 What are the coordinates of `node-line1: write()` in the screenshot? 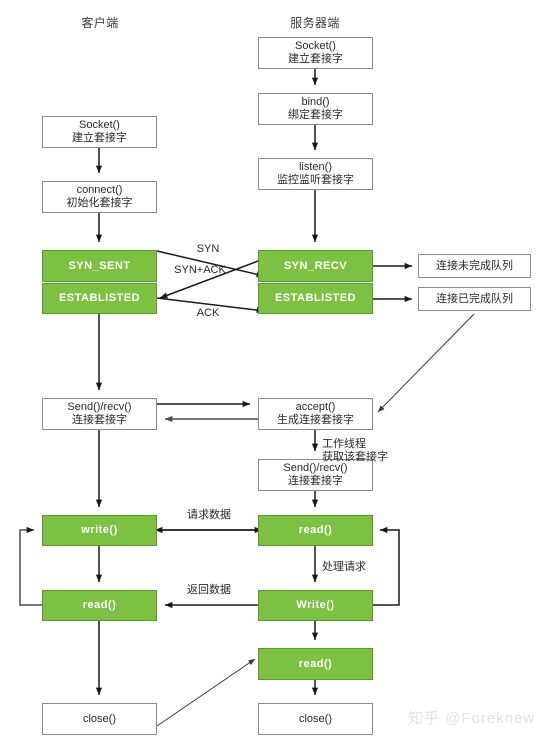 It's located at (99, 530).